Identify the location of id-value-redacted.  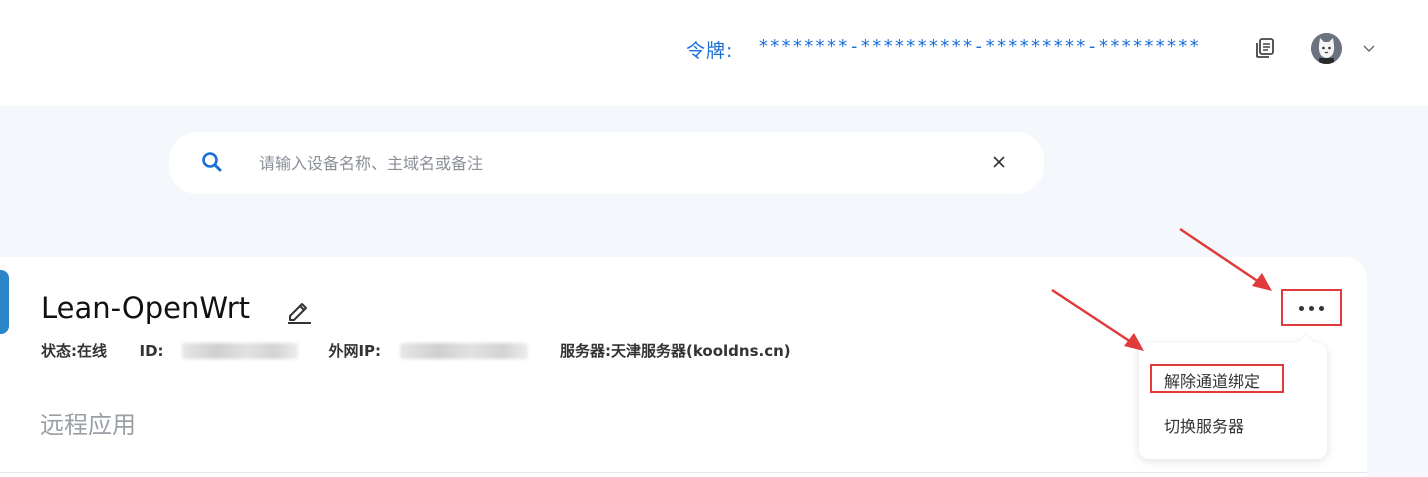
(239, 350).